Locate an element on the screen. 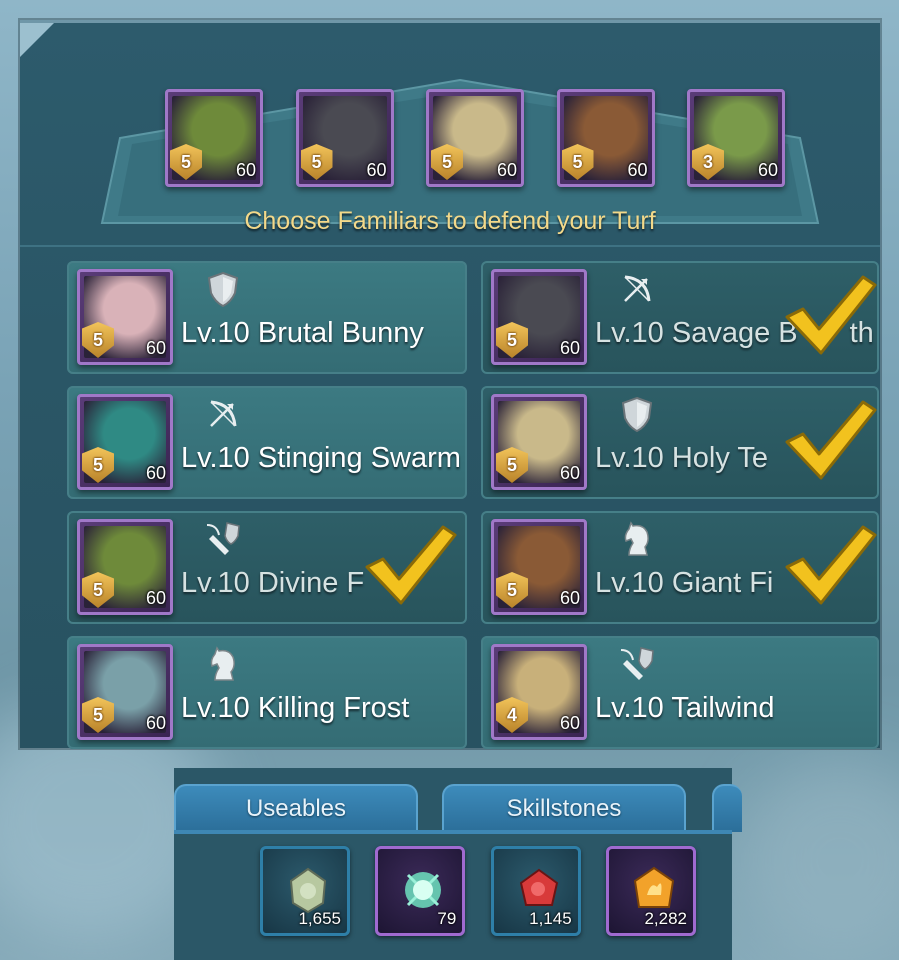 The width and height of the screenshot is (899, 960). item-count: 1,655 is located at coordinates (319, 918).